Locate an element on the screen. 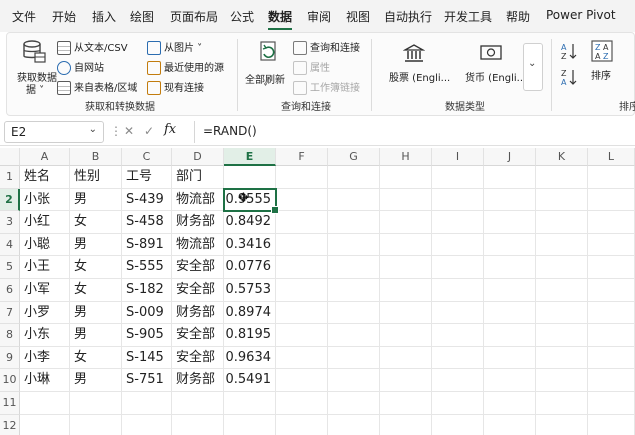 The height and width of the screenshot is (435, 635). tab-page-layout: 页面布局 is located at coordinates (194, 16).